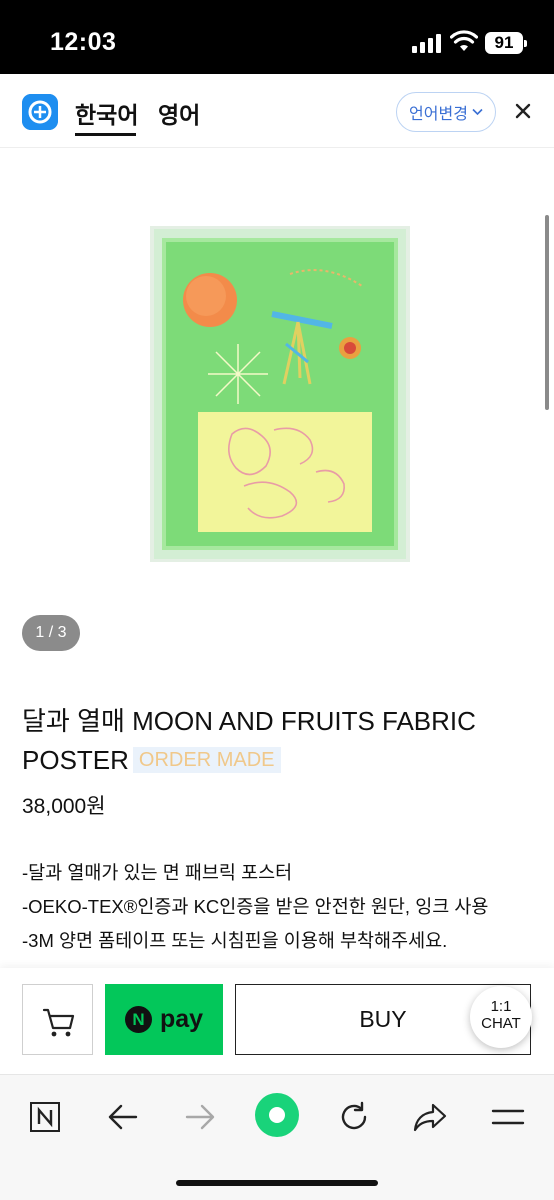  I want to click on naver-pay-button: N pay, so click(164, 1019).